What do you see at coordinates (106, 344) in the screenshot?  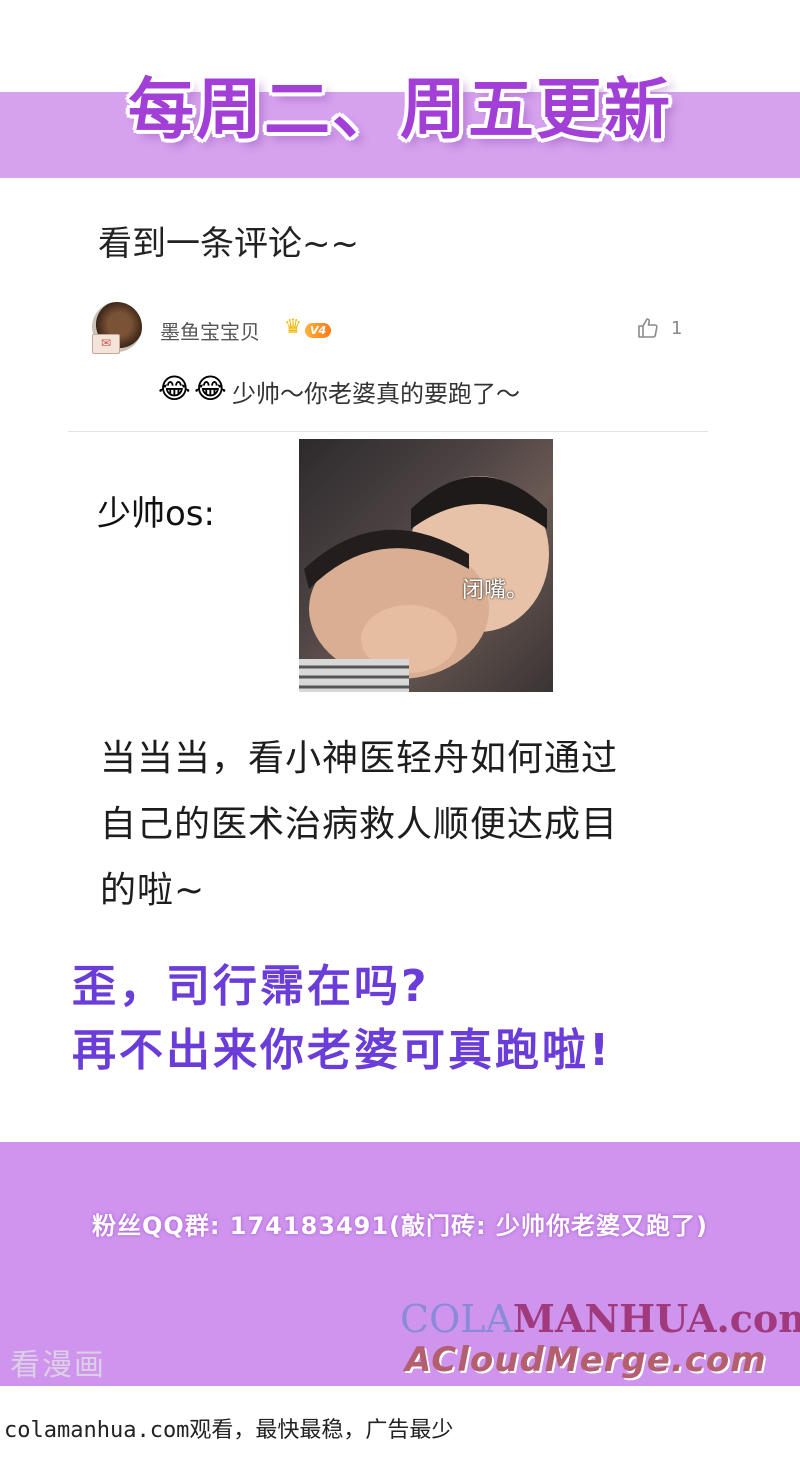 I see `envelope-icon: ✉` at bounding box center [106, 344].